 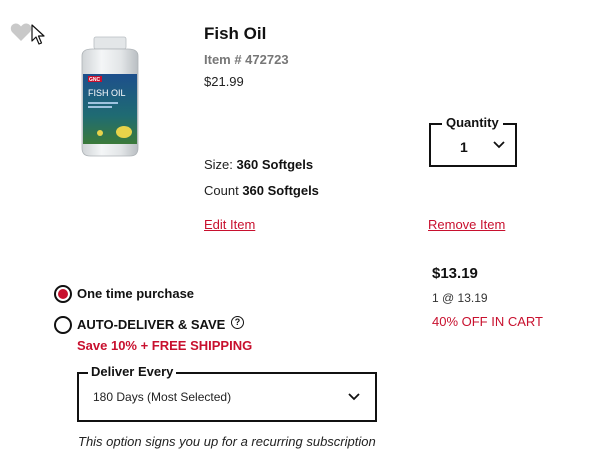 I want to click on mouse-cursor-icon, so click(x=38, y=34).